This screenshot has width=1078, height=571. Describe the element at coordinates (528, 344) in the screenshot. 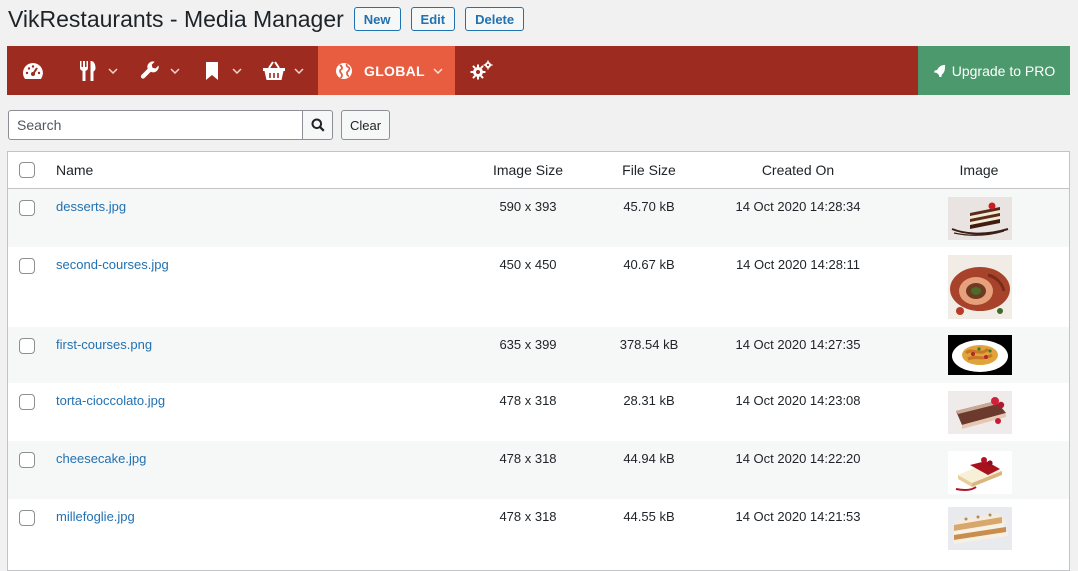

I see `image-size: 635 x 399` at that location.